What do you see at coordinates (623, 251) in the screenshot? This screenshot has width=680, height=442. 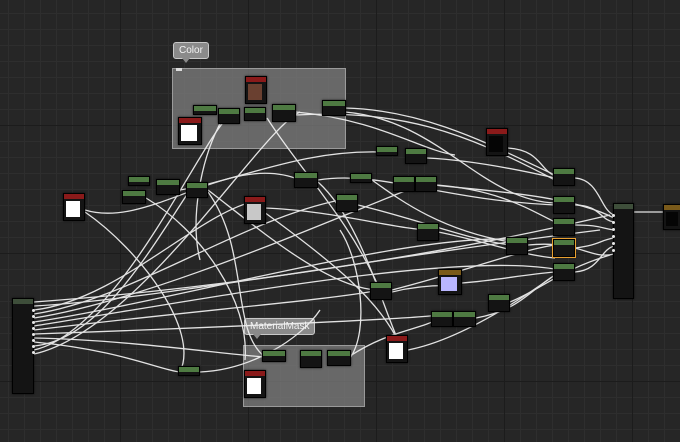 I see `material-output-node` at bounding box center [623, 251].